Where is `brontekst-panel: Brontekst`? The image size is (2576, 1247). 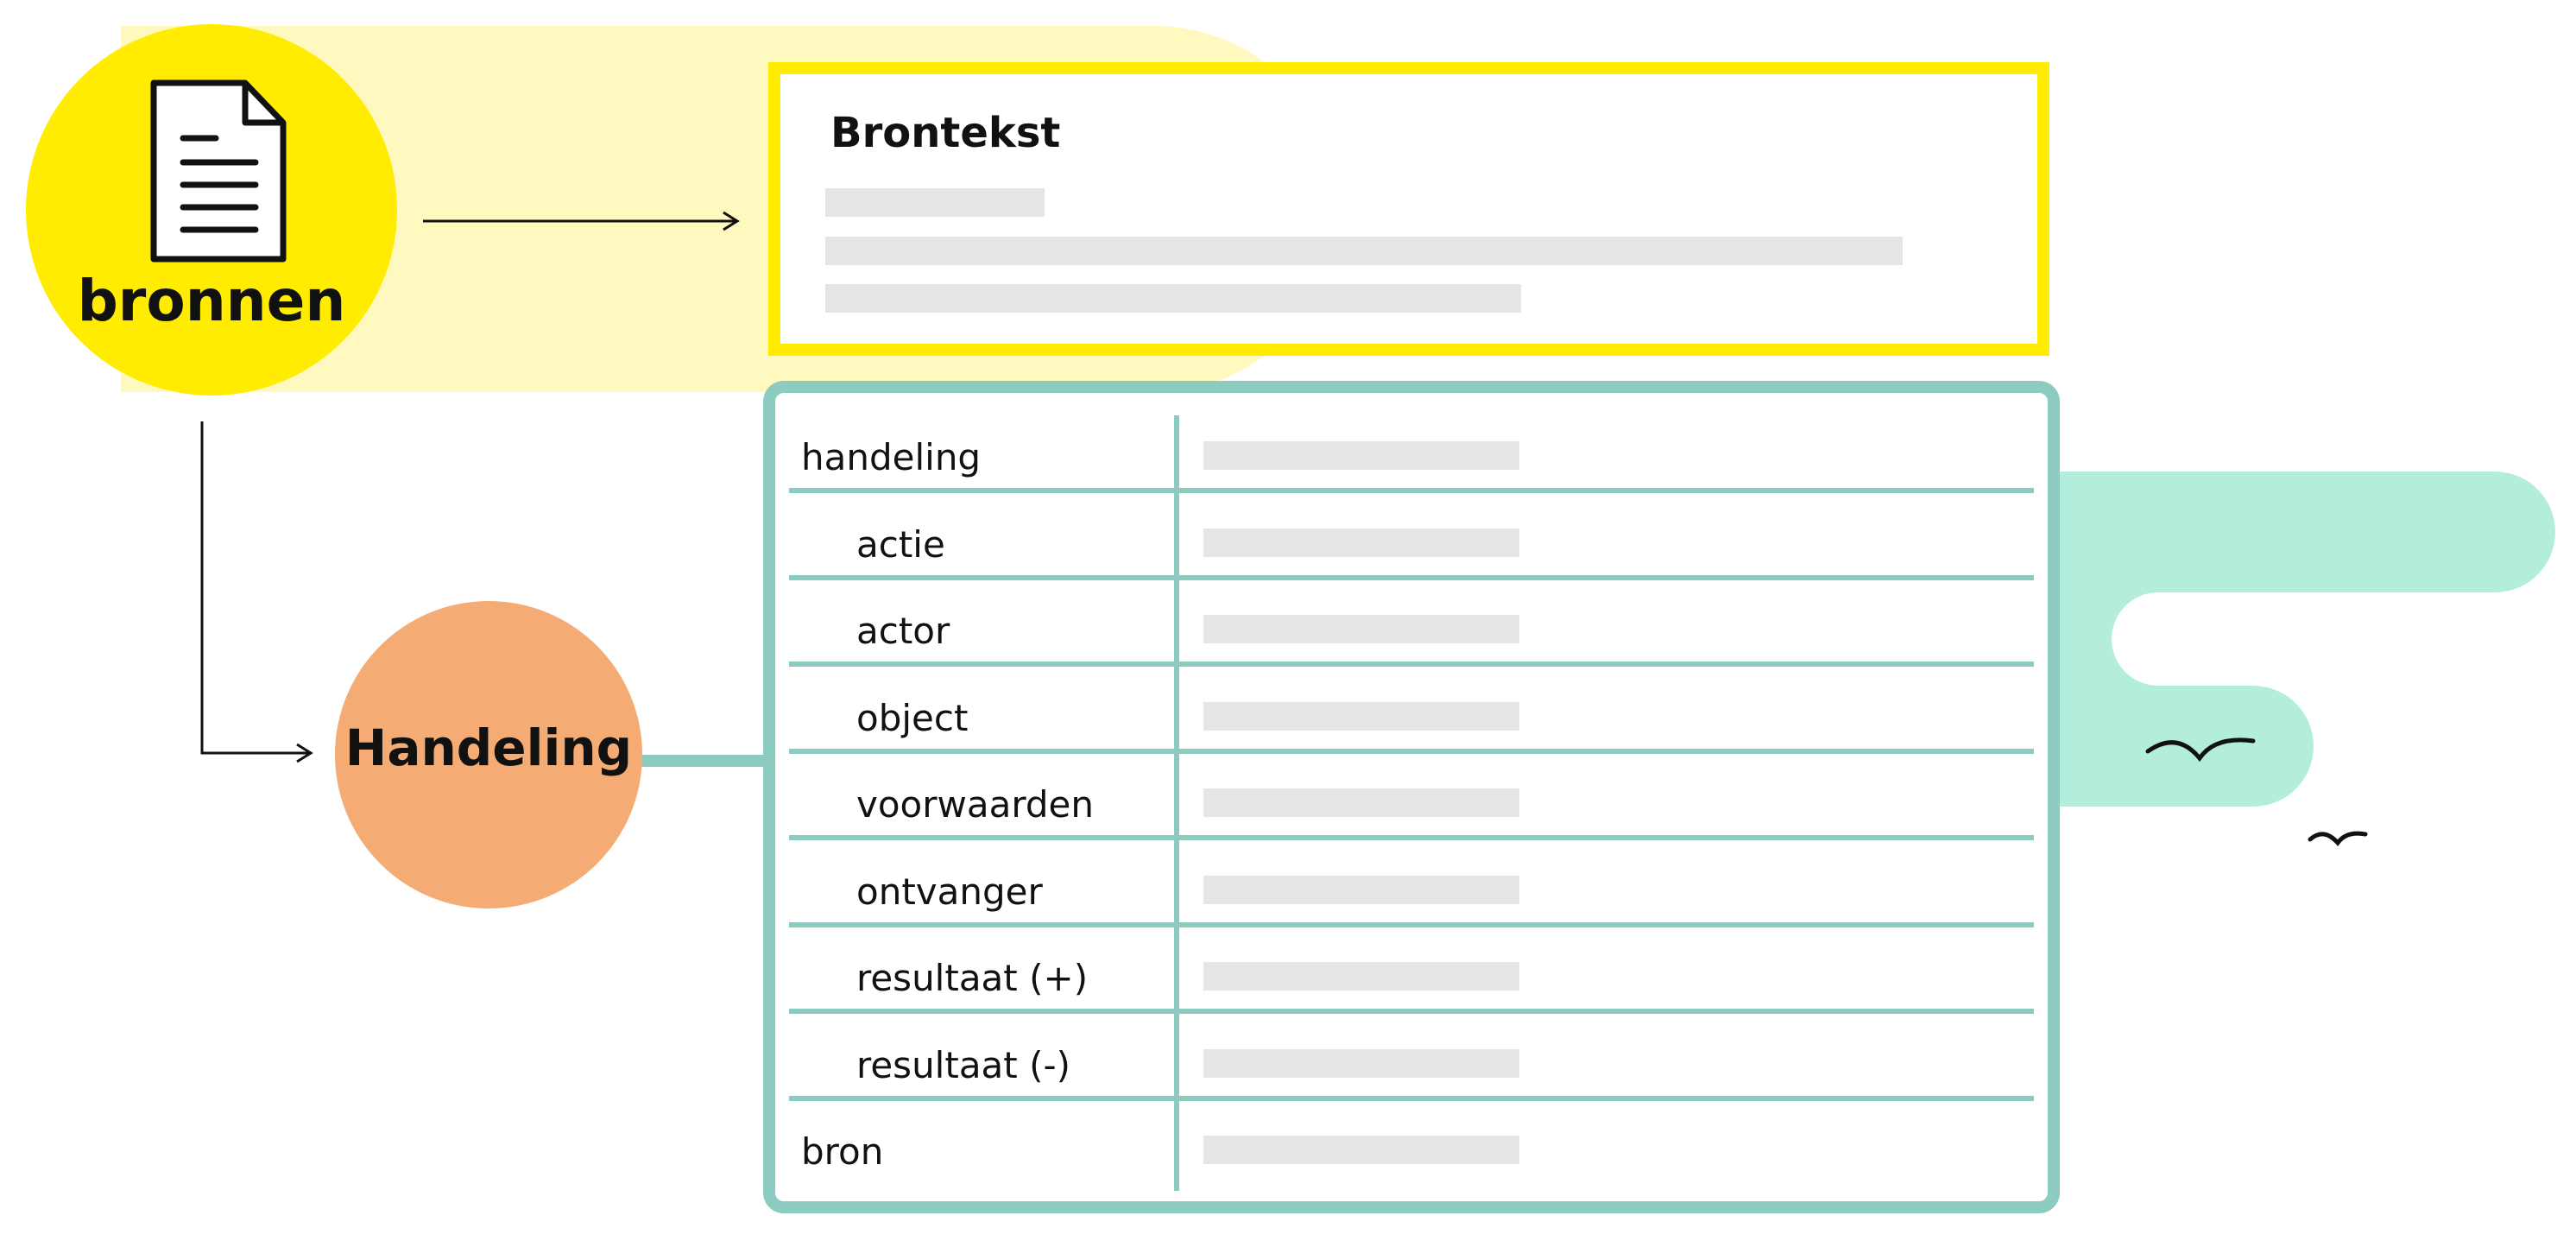
brontekst-panel: Brontekst is located at coordinates (1408, 209).